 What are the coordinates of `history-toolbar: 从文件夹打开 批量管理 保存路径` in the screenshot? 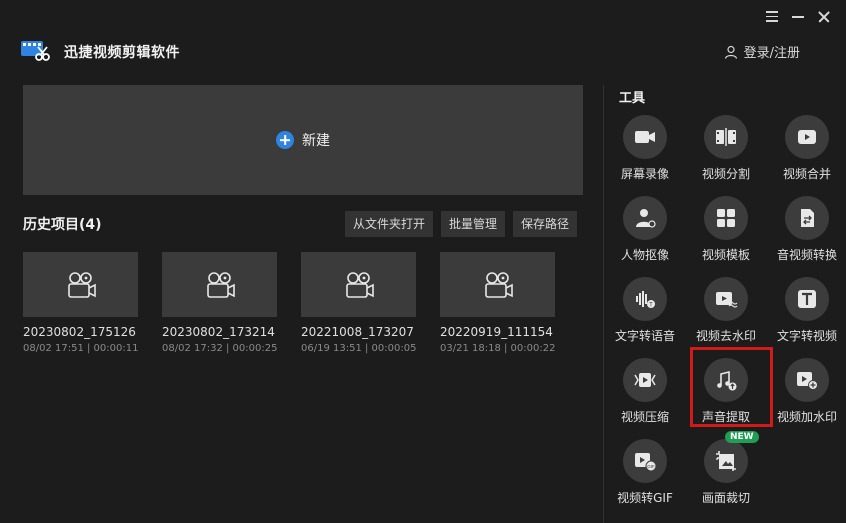 It's located at (461, 224).